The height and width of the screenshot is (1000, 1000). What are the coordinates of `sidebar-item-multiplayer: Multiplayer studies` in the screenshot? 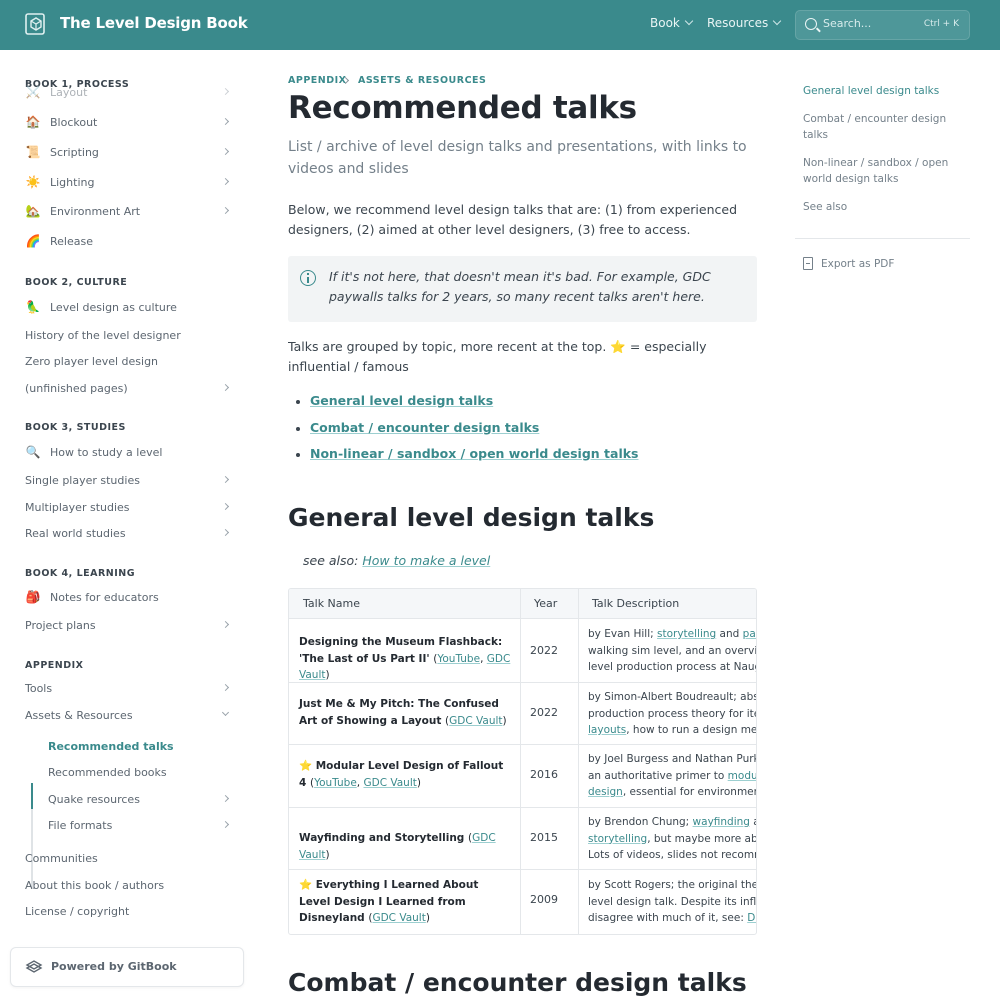 It's located at (132, 507).